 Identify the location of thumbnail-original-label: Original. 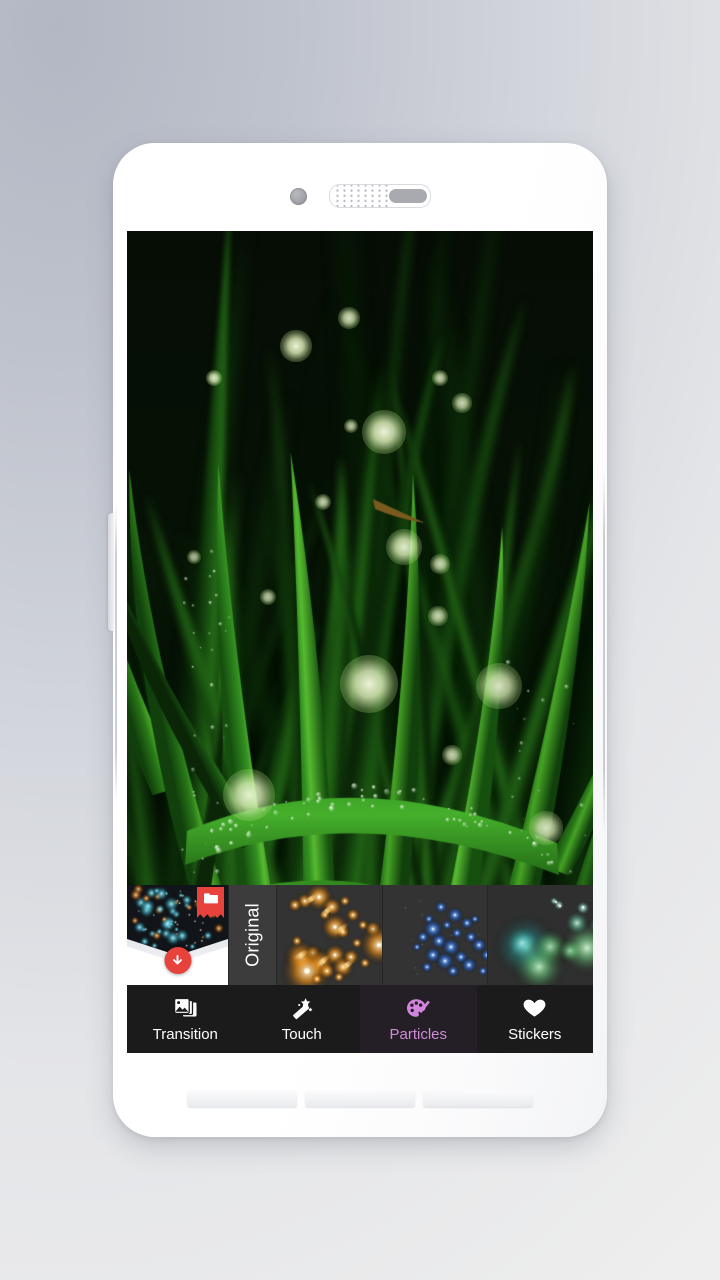
(252, 935).